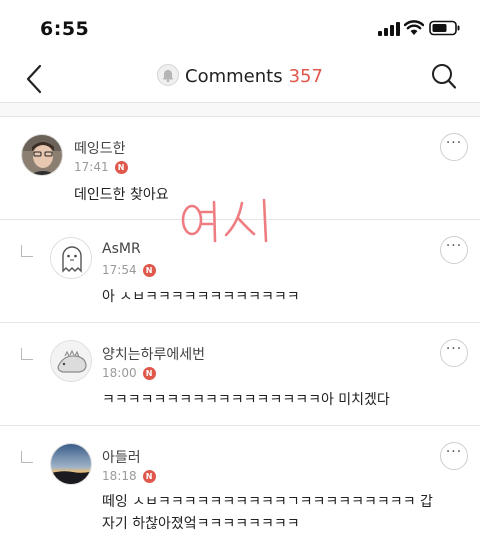 This screenshot has width=480, height=546. I want to click on handwriting-annotation, so click(224, 220).